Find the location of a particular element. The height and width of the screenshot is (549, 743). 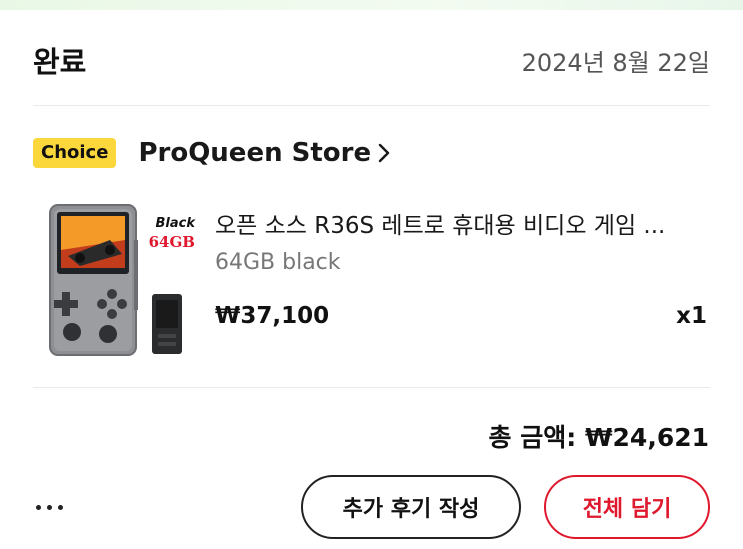

store-link: Choice ProQueen Store is located at coordinates (212, 153).